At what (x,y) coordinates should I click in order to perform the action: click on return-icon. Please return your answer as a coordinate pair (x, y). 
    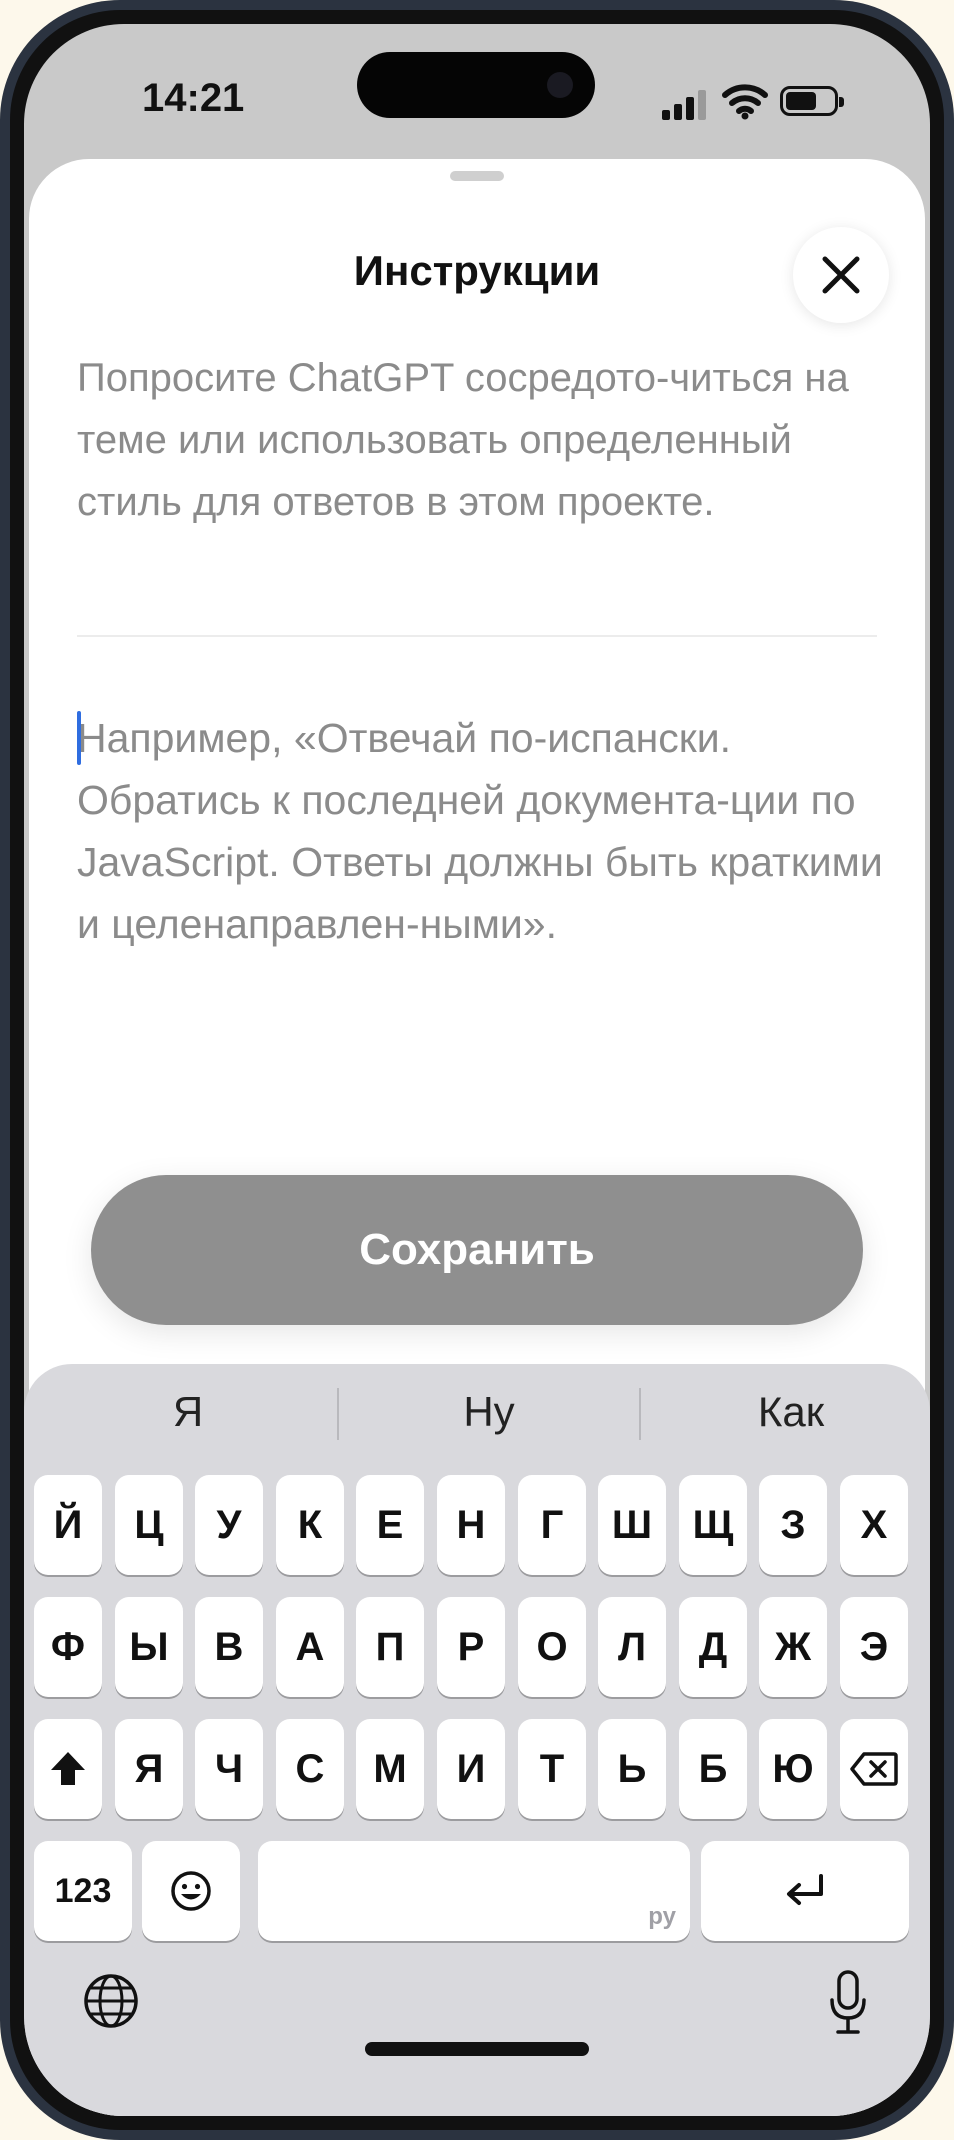
    Looking at the image, I should click on (805, 1889).